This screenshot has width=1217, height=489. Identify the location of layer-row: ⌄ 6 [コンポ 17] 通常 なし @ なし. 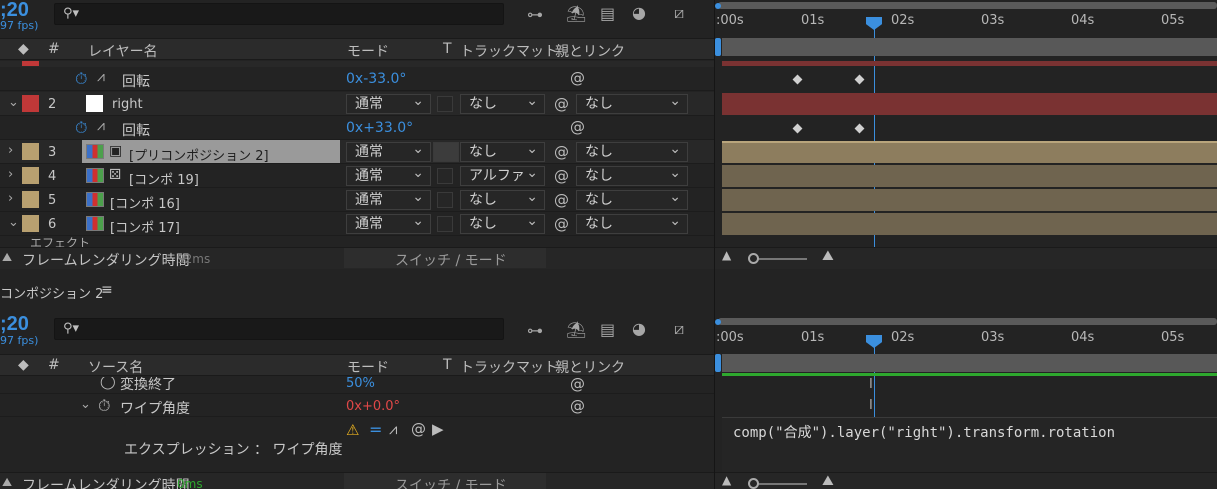
(357, 224).